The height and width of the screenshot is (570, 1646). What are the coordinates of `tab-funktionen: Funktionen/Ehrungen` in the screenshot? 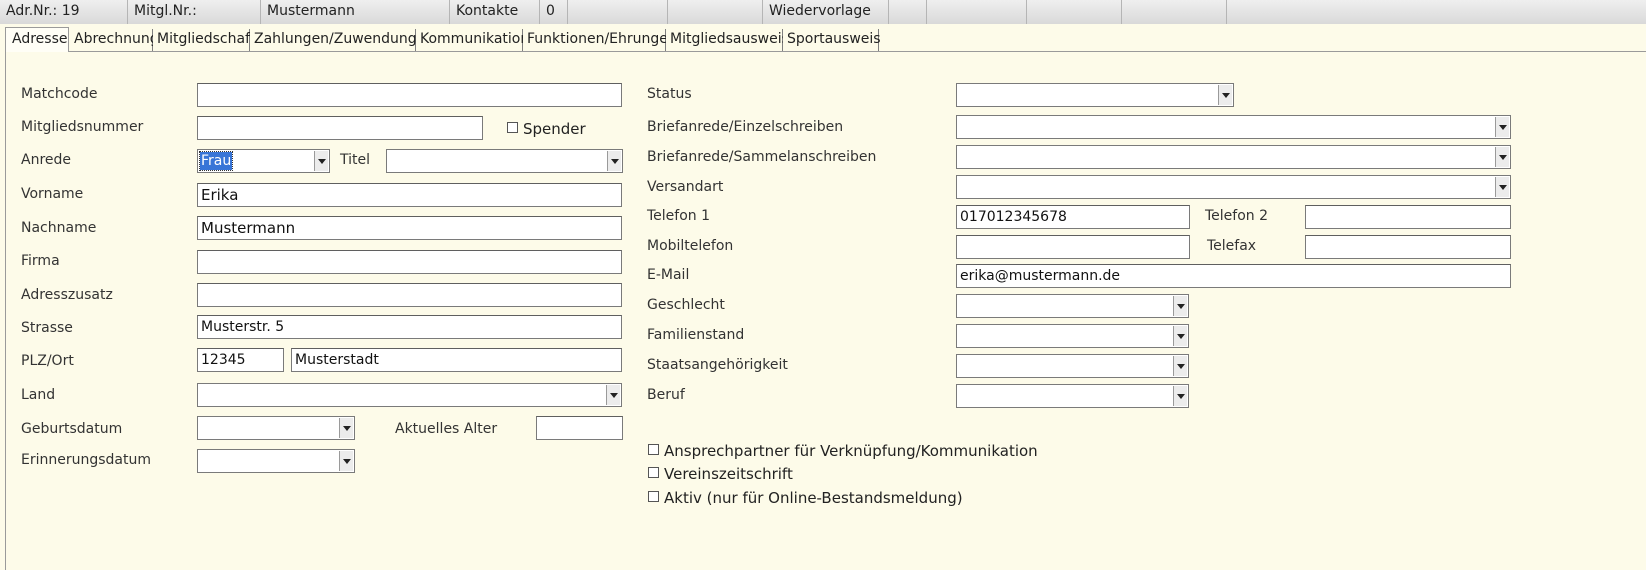 It's located at (600, 40).